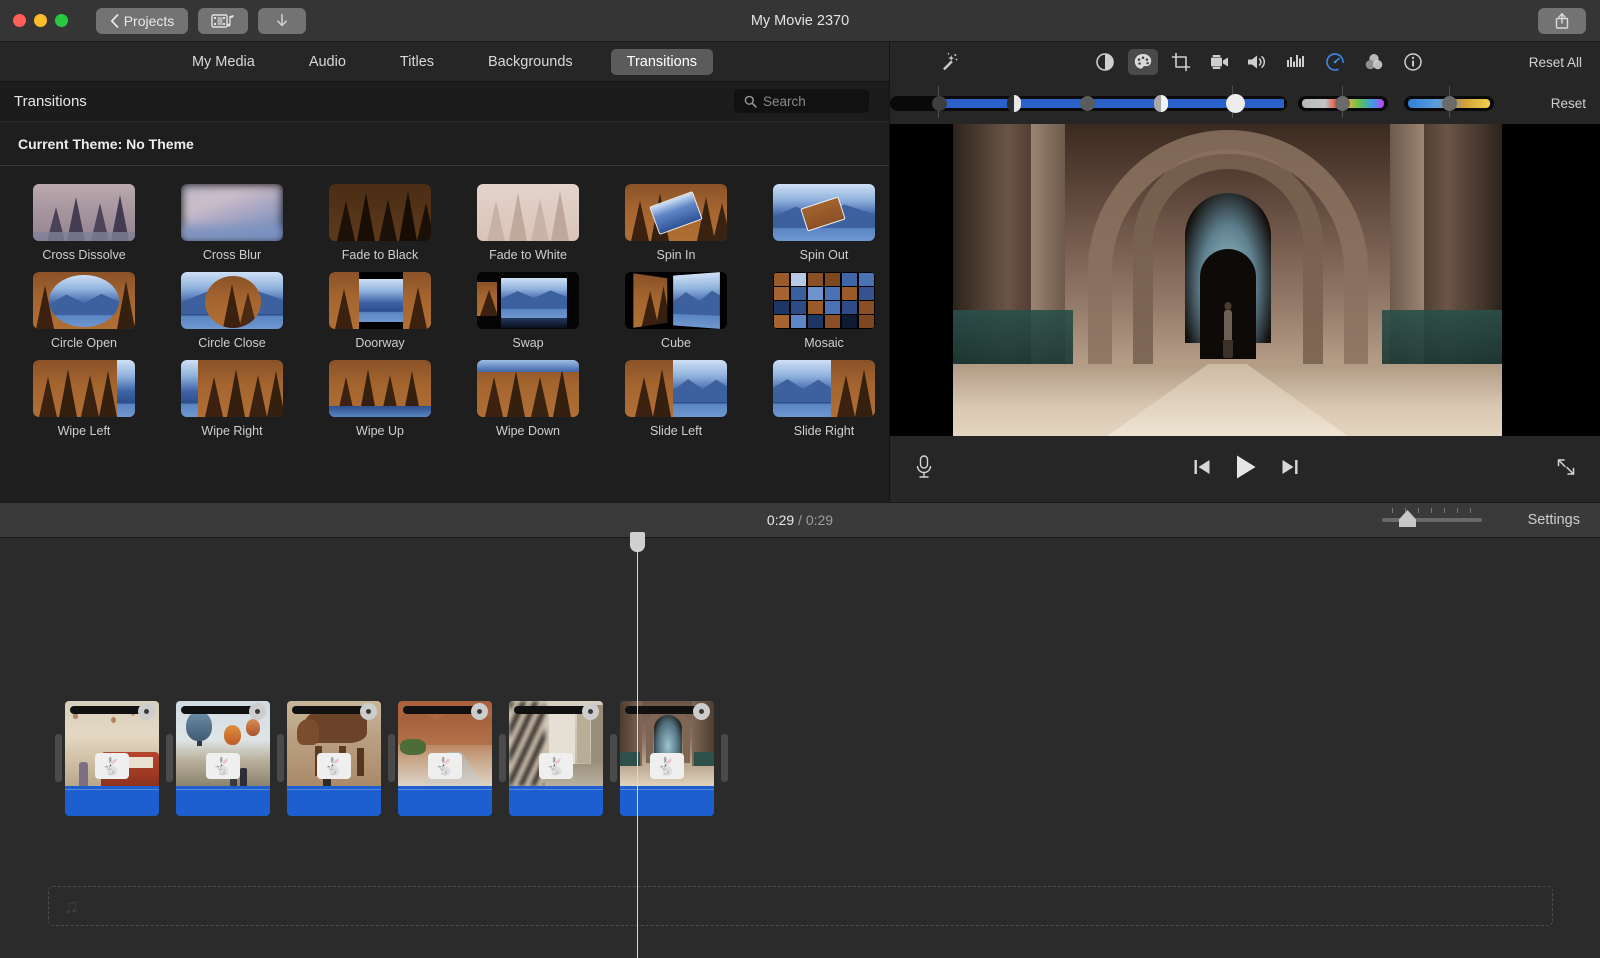  I want to click on transition-item-wipe-down: Wipe Down, so click(528, 399).